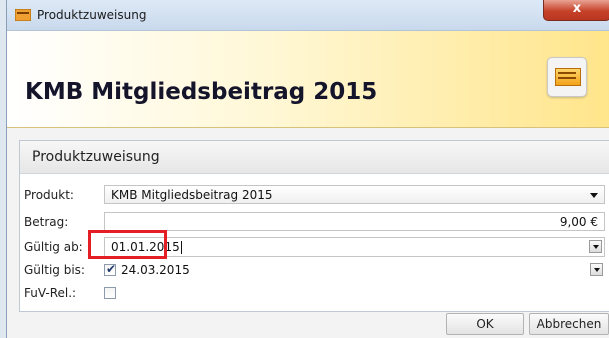  I want to click on close-button: x, so click(576, 10).